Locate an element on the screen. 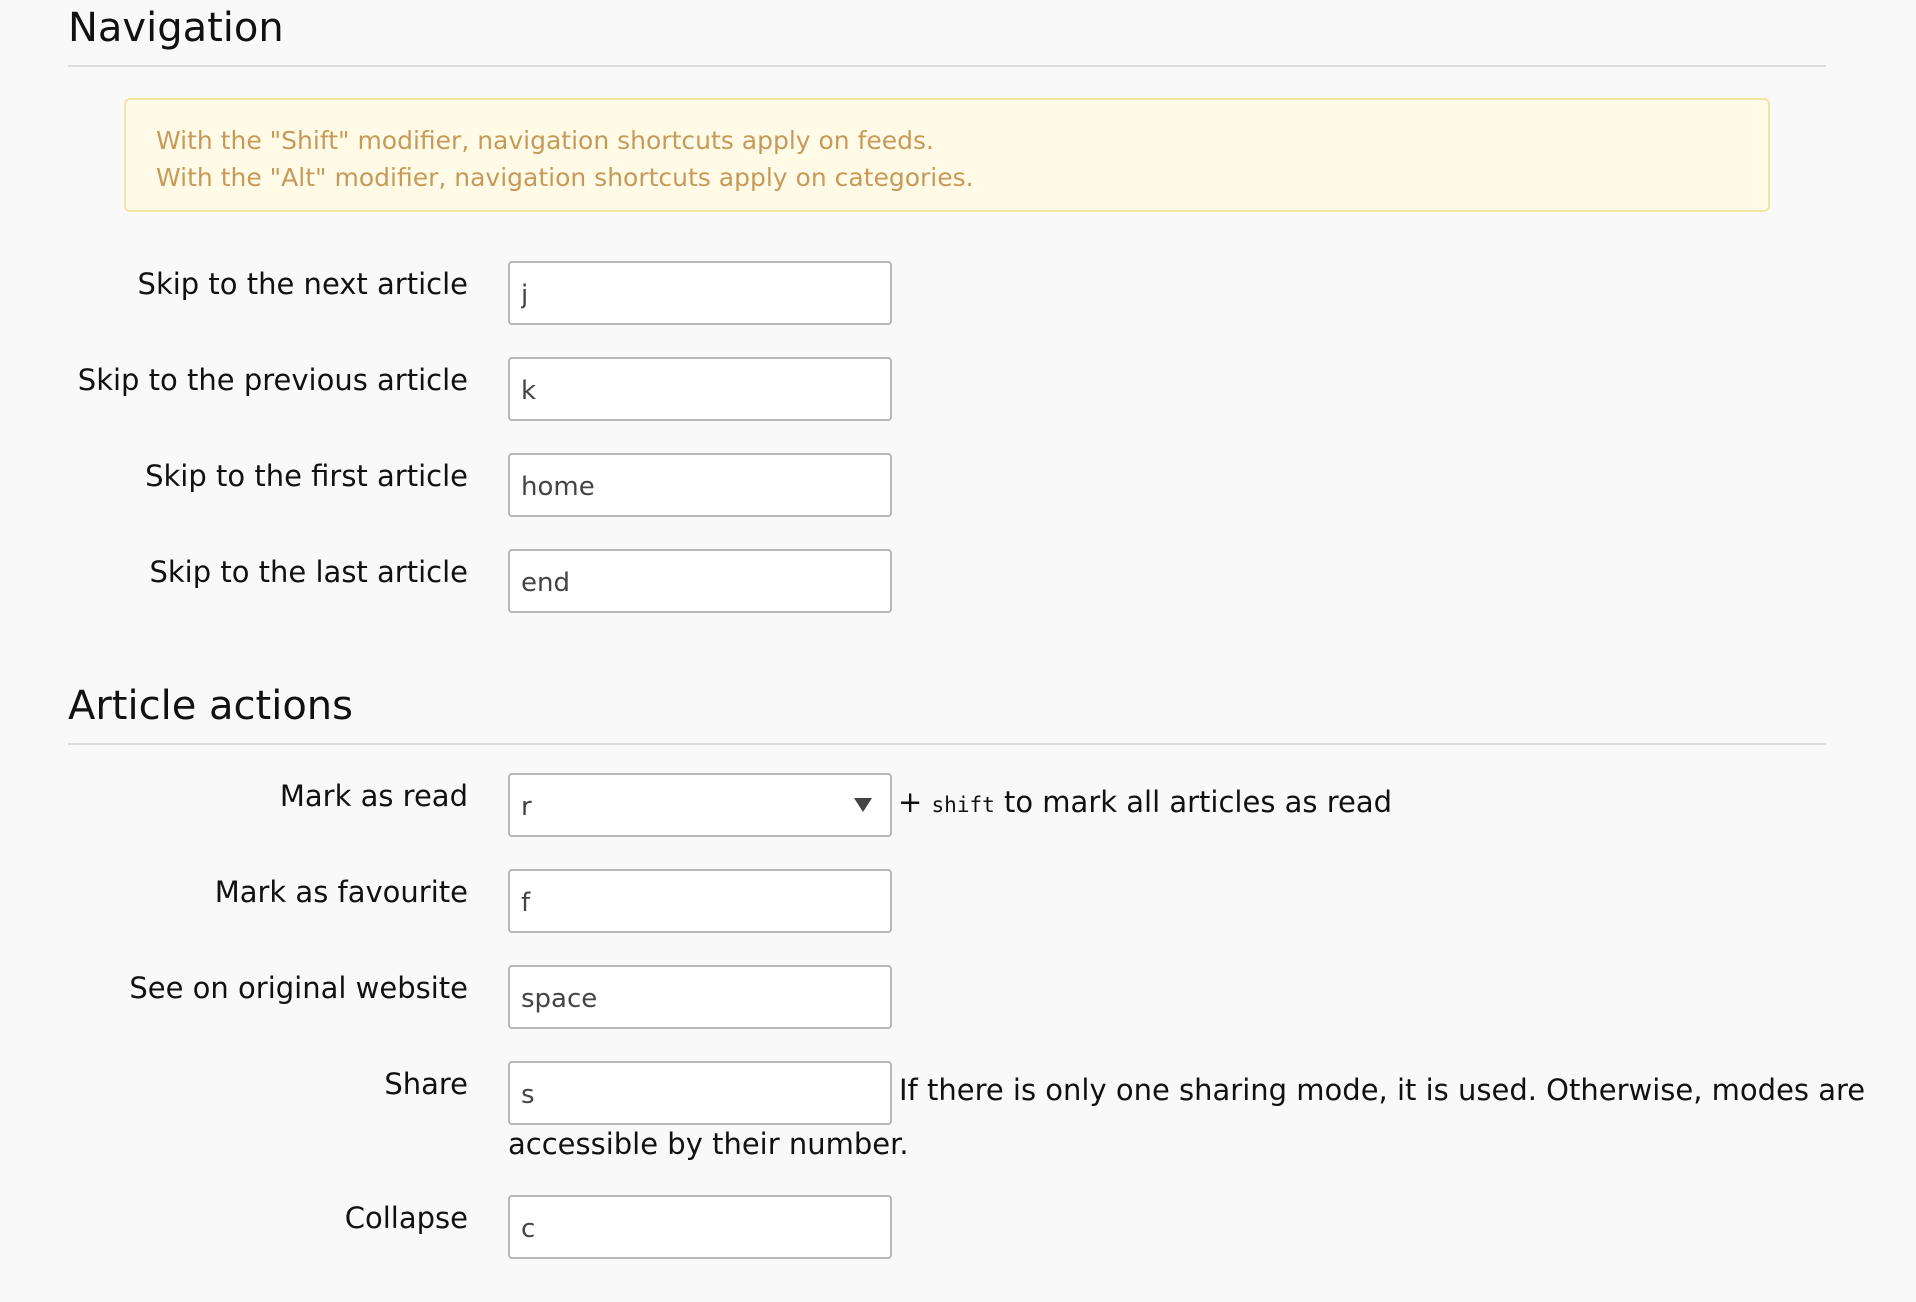 Image resolution: width=1916 pixels, height=1302 pixels. select-value: r is located at coordinates (526, 807).